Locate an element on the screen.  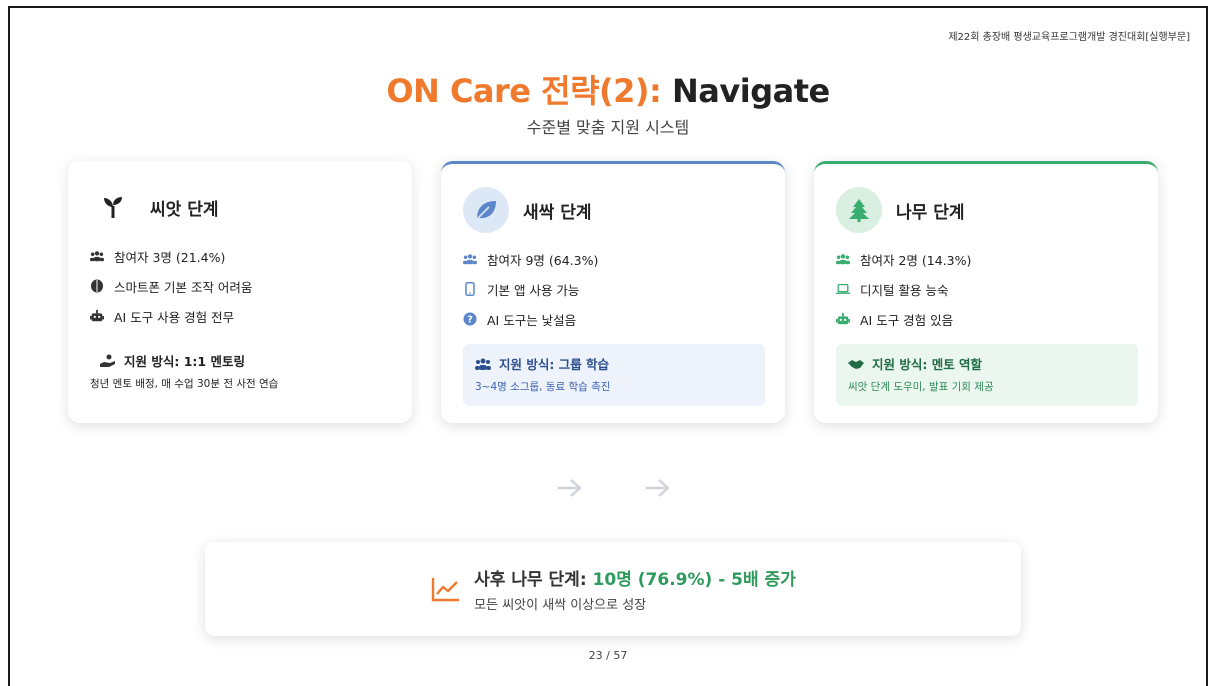
row-text: 참여자 3명 (21.4%) is located at coordinates (170, 257).